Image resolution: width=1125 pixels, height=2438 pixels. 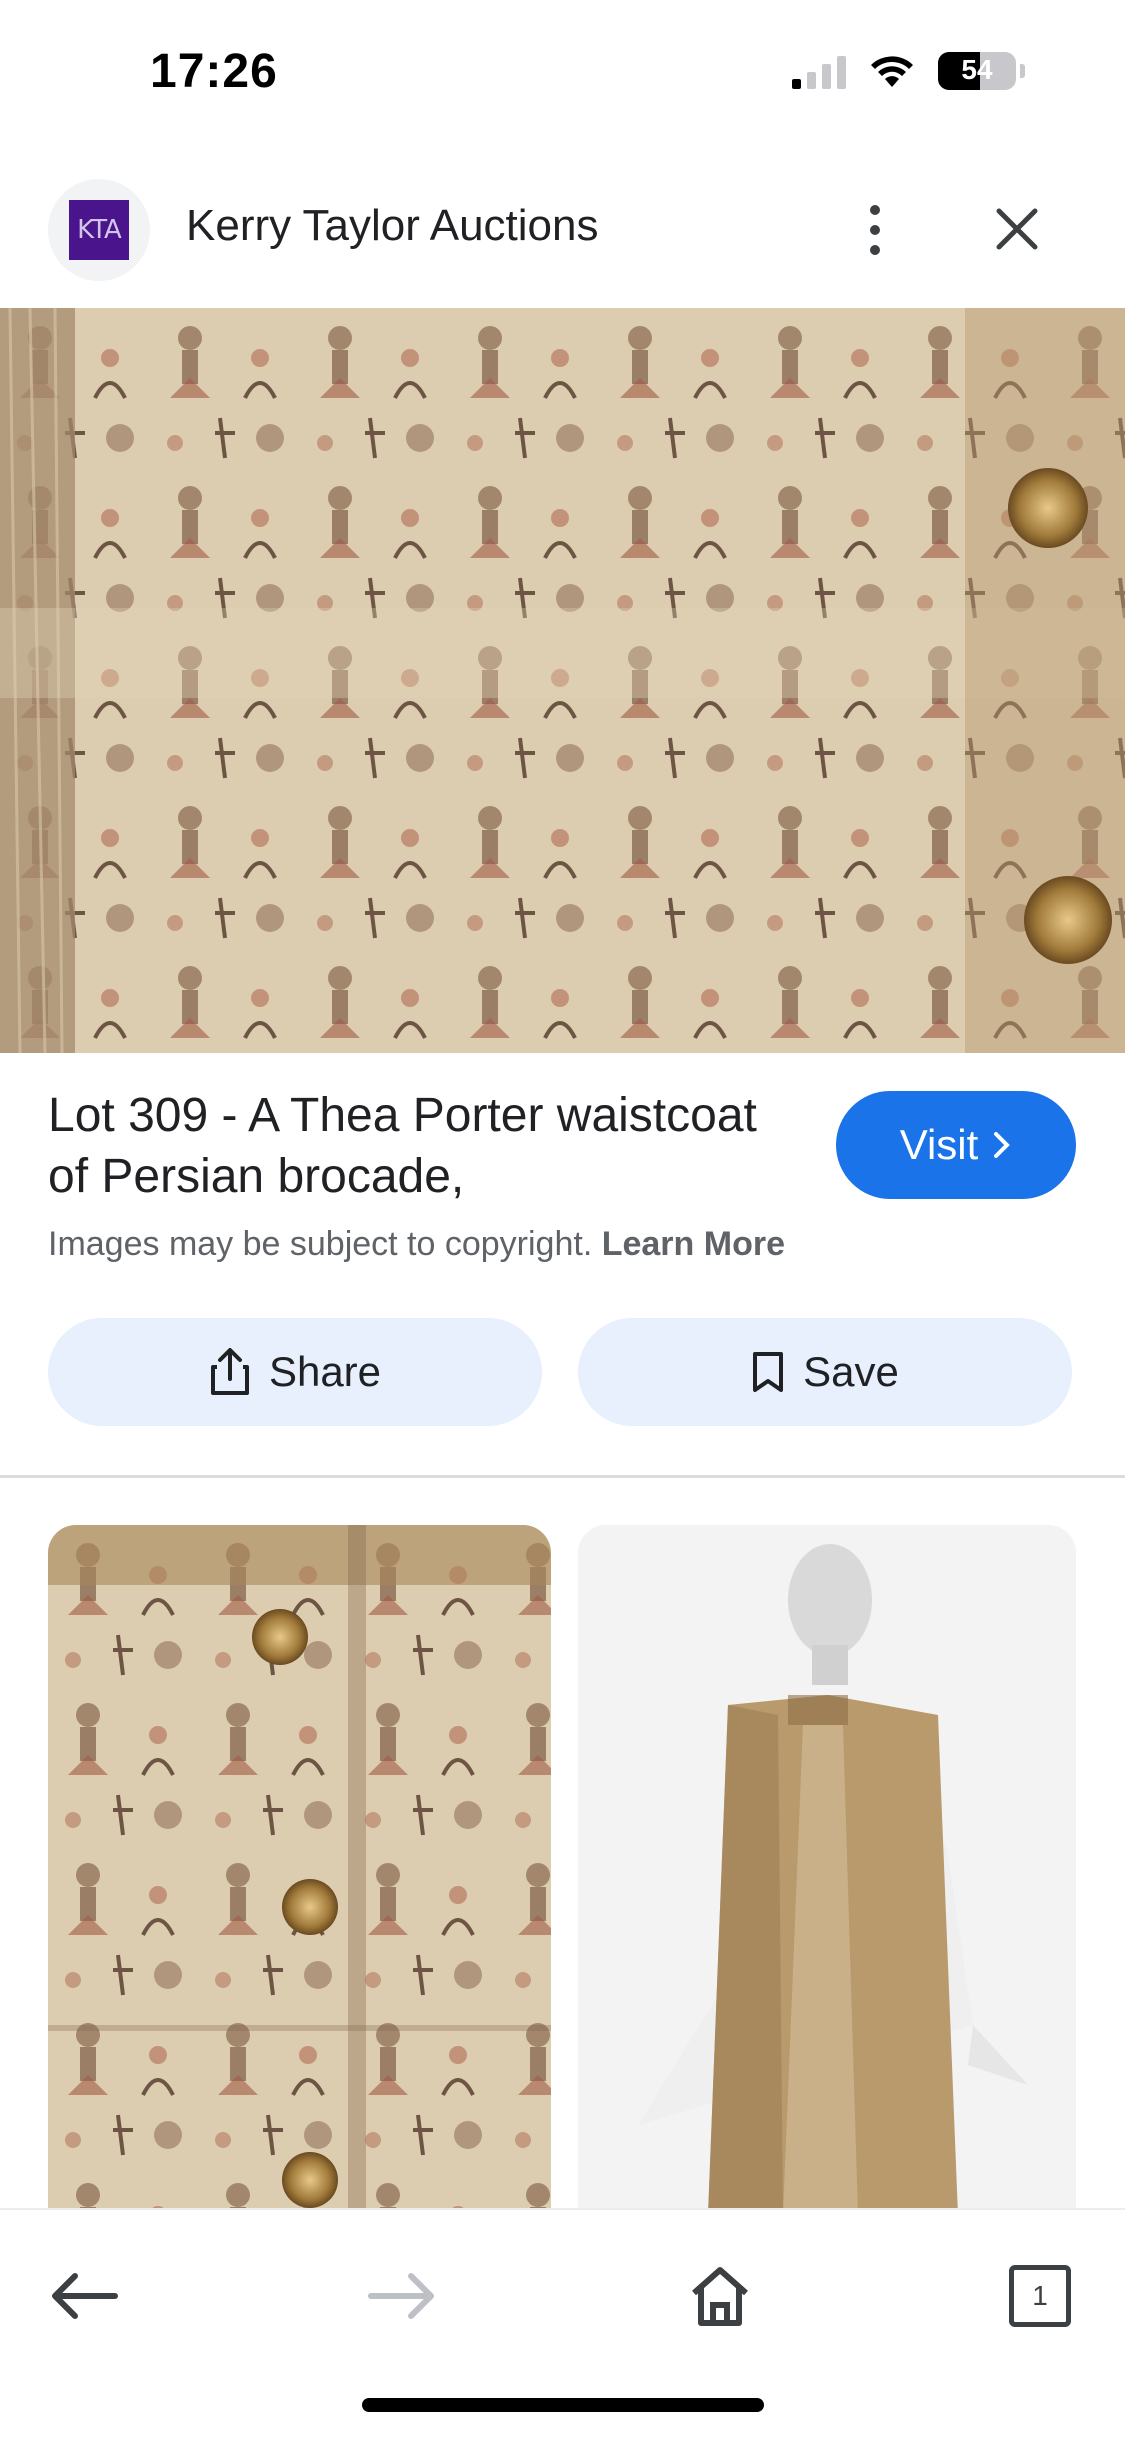 I want to click on share-button: Share, so click(x=295, y=1372).